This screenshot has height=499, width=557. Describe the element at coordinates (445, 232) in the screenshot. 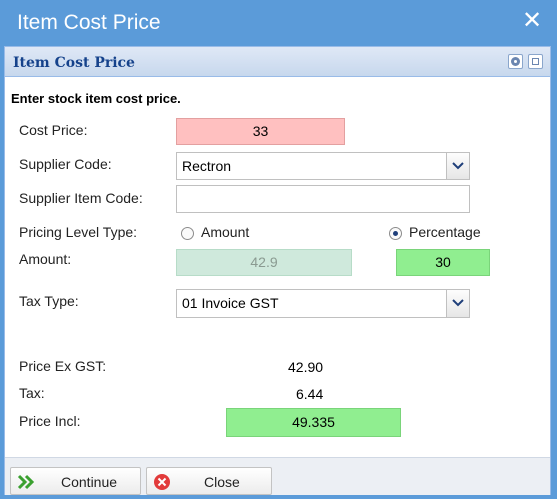

I see `radio-percentage-label: Percentage` at that location.